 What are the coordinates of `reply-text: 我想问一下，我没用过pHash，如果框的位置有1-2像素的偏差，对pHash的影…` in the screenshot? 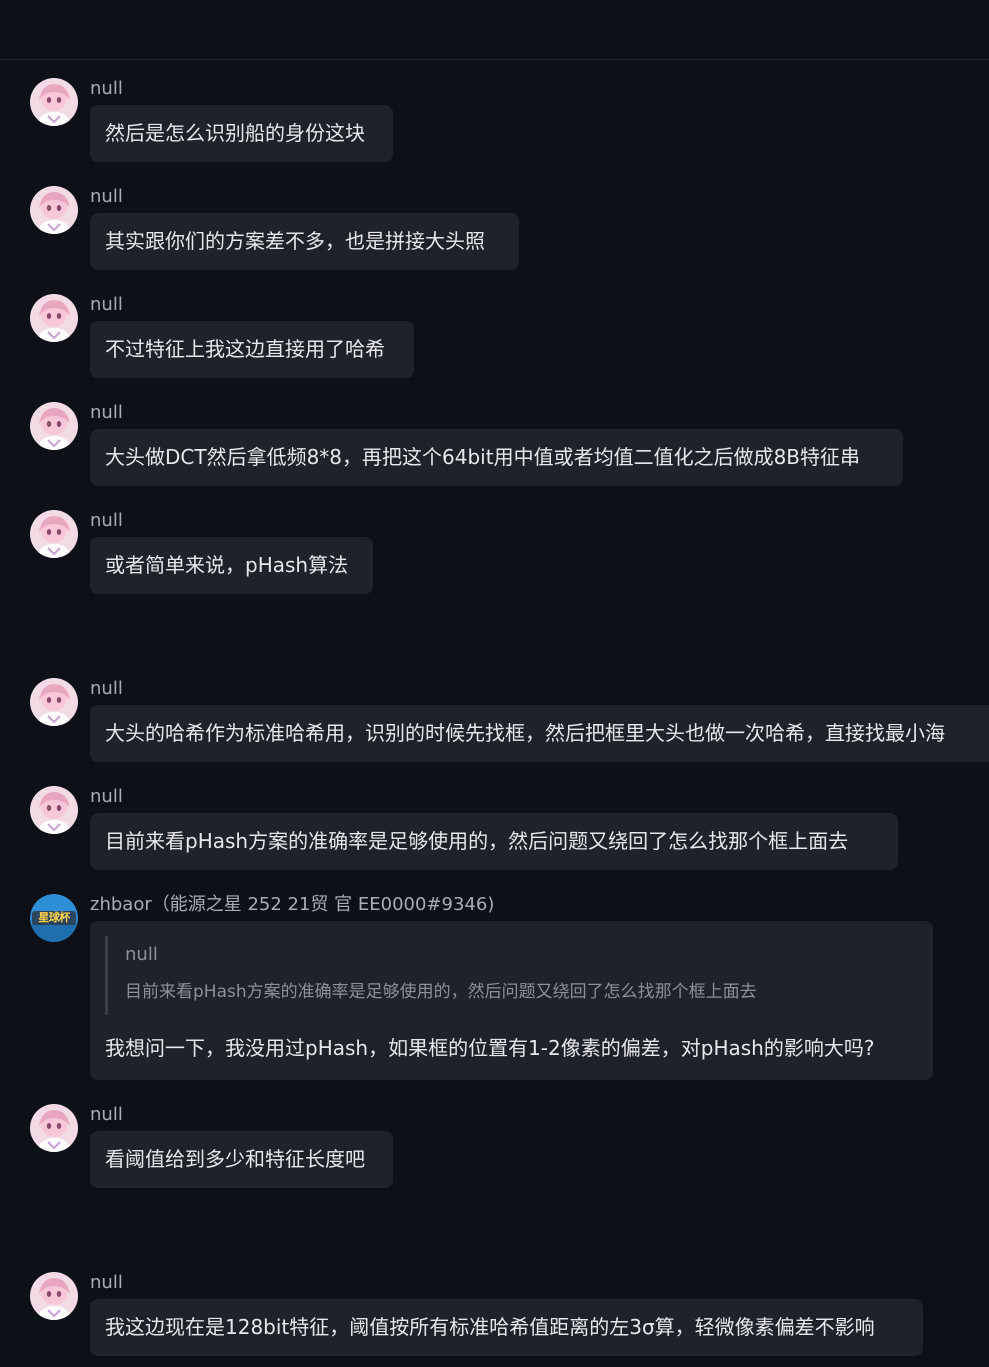 It's located at (490, 1048).